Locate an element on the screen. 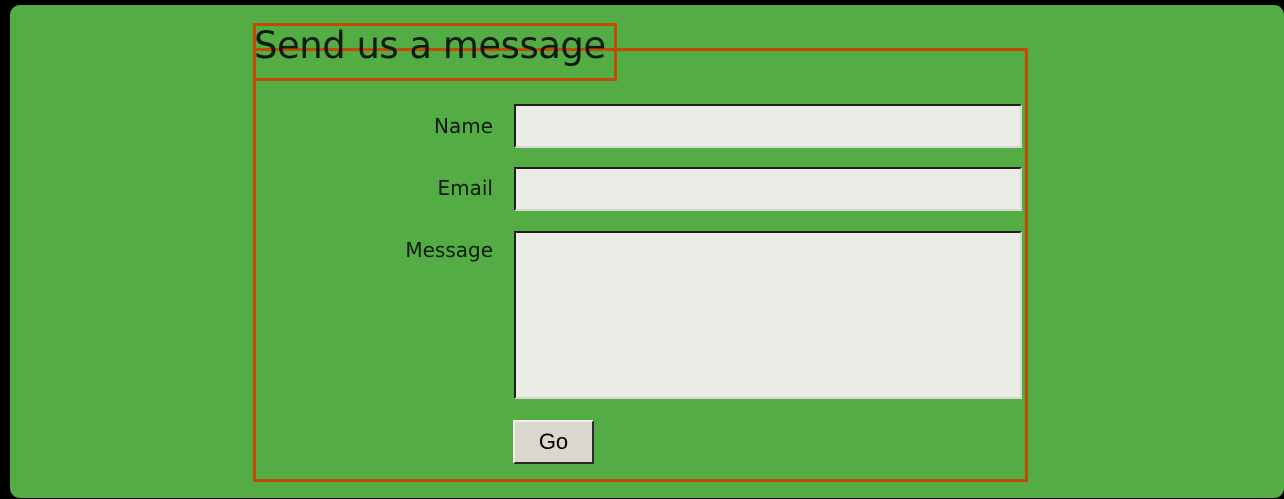 The width and height of the screenshot is (1284, 499). go-button: Go is located at coordinates (553, 442).